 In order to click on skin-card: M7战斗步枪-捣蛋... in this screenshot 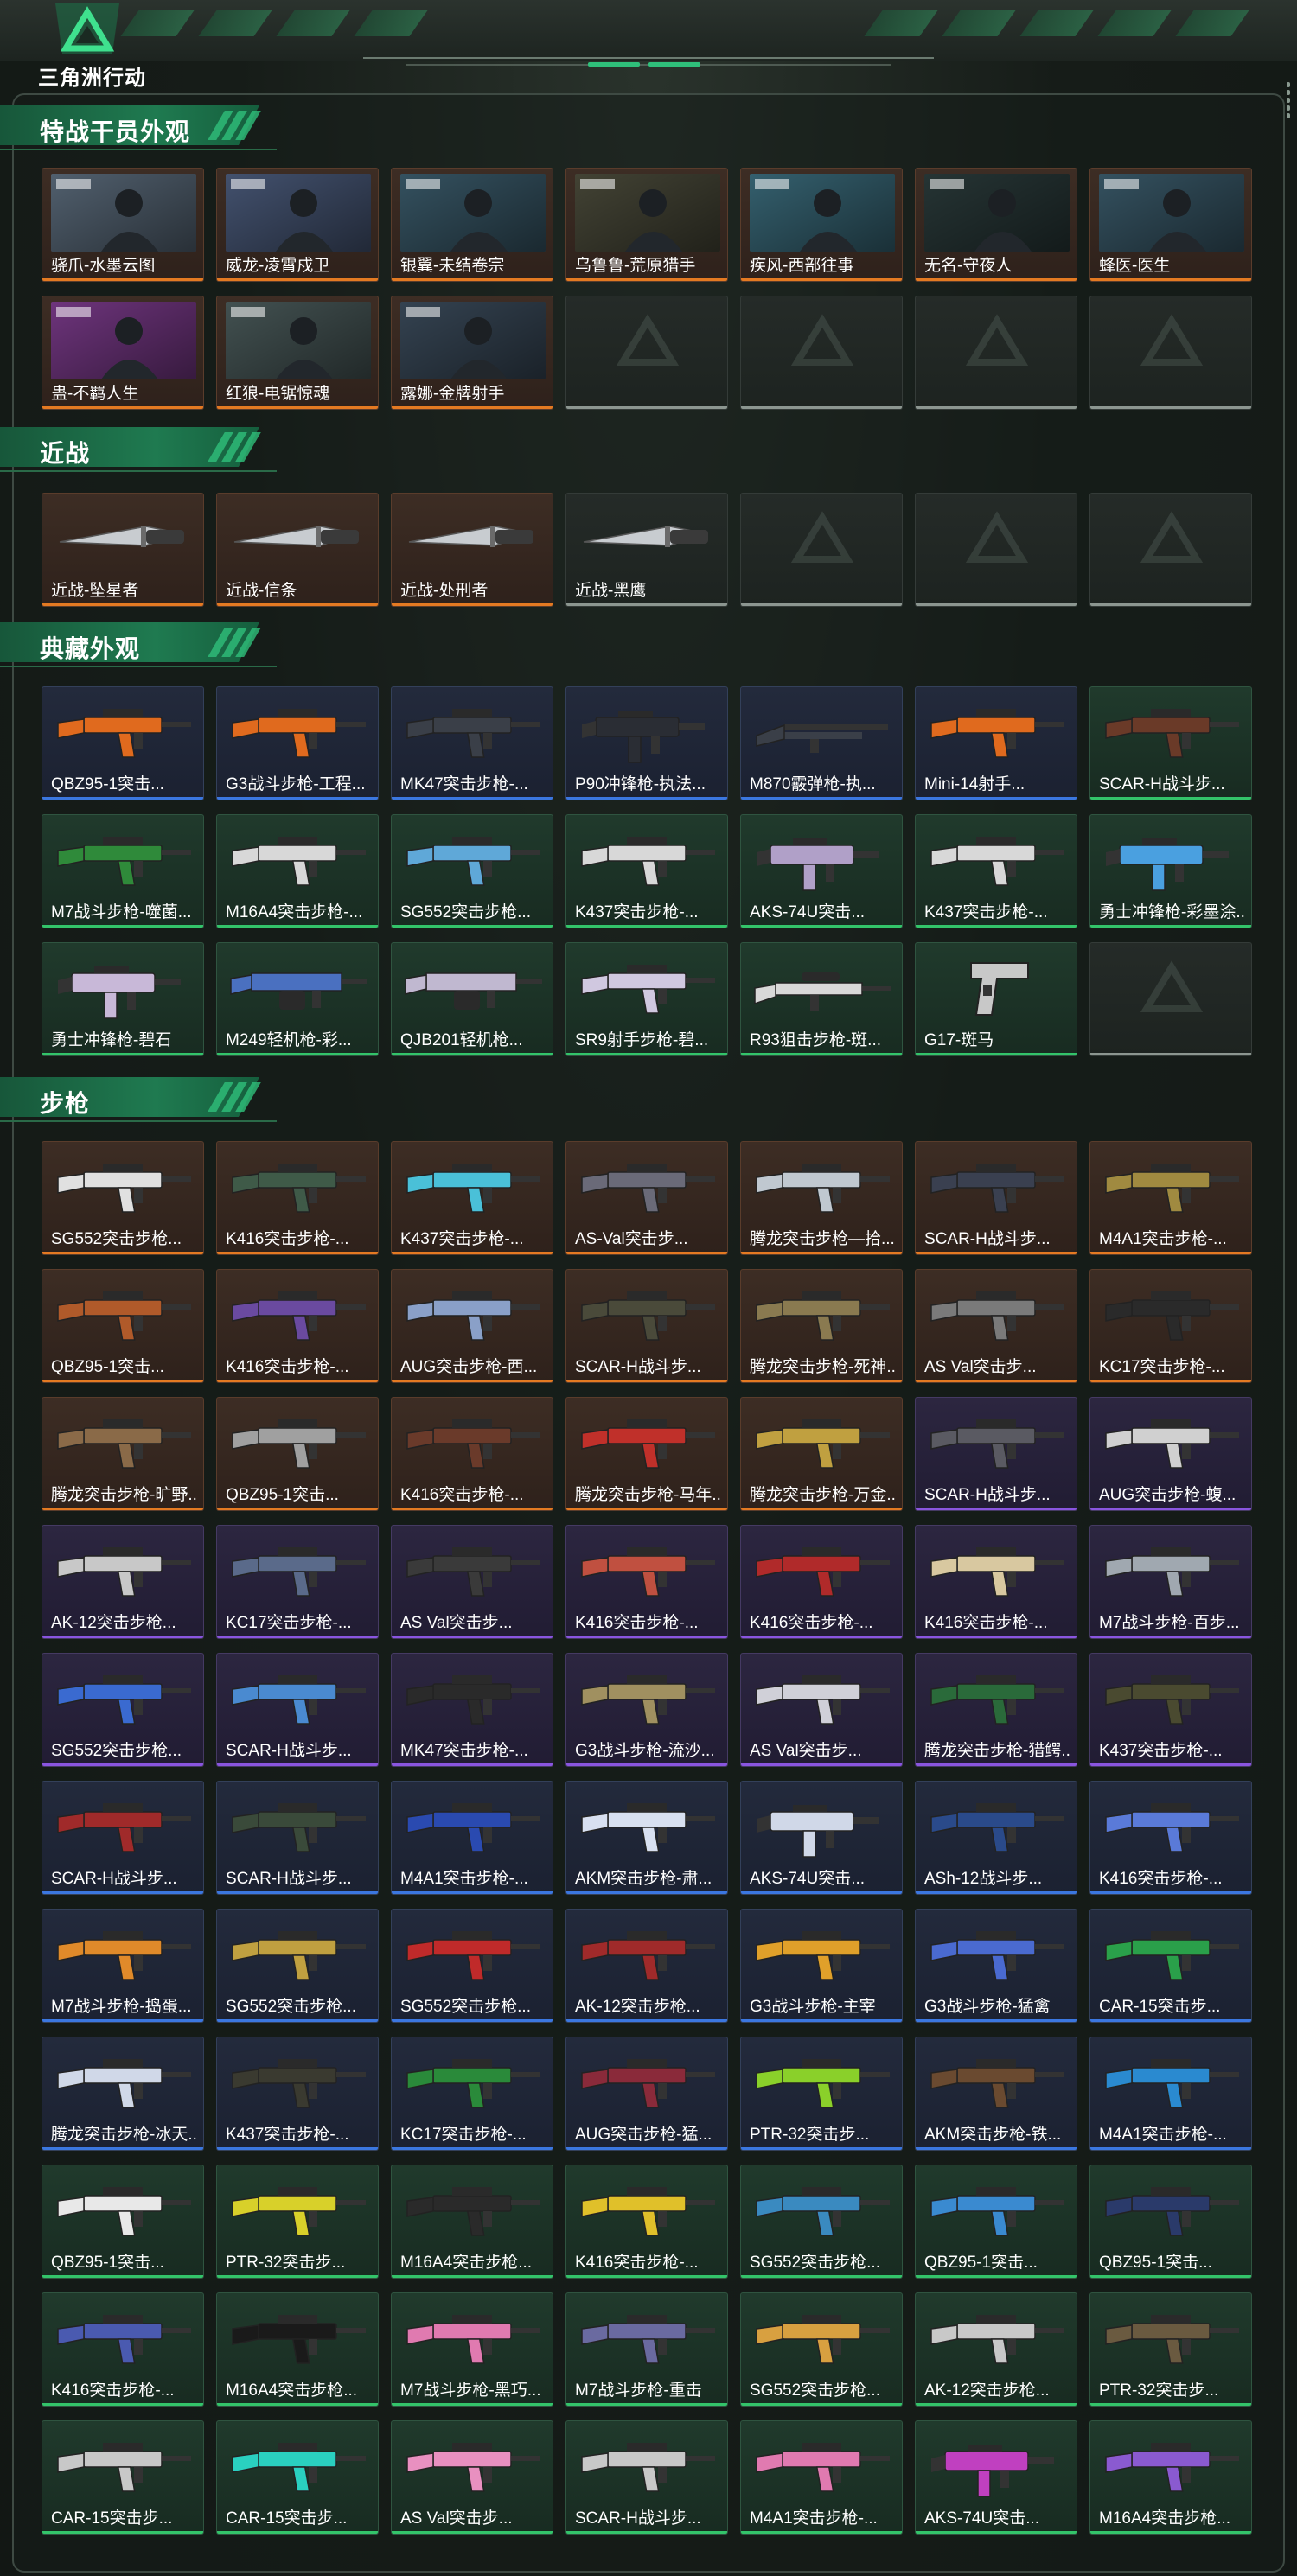, I will do `click(123, 1966)`.